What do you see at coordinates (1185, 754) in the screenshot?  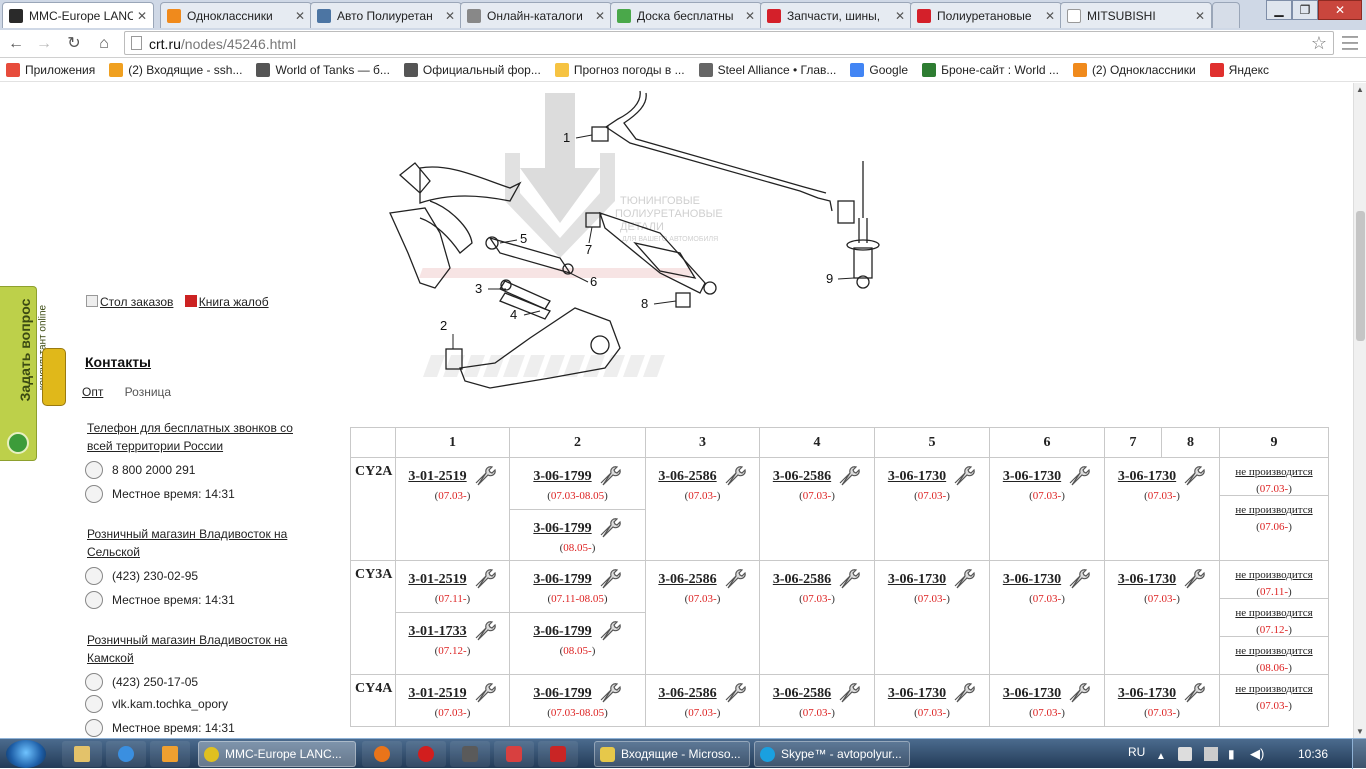 I see `tray-app-icon` at bounding box center [1185, 754].